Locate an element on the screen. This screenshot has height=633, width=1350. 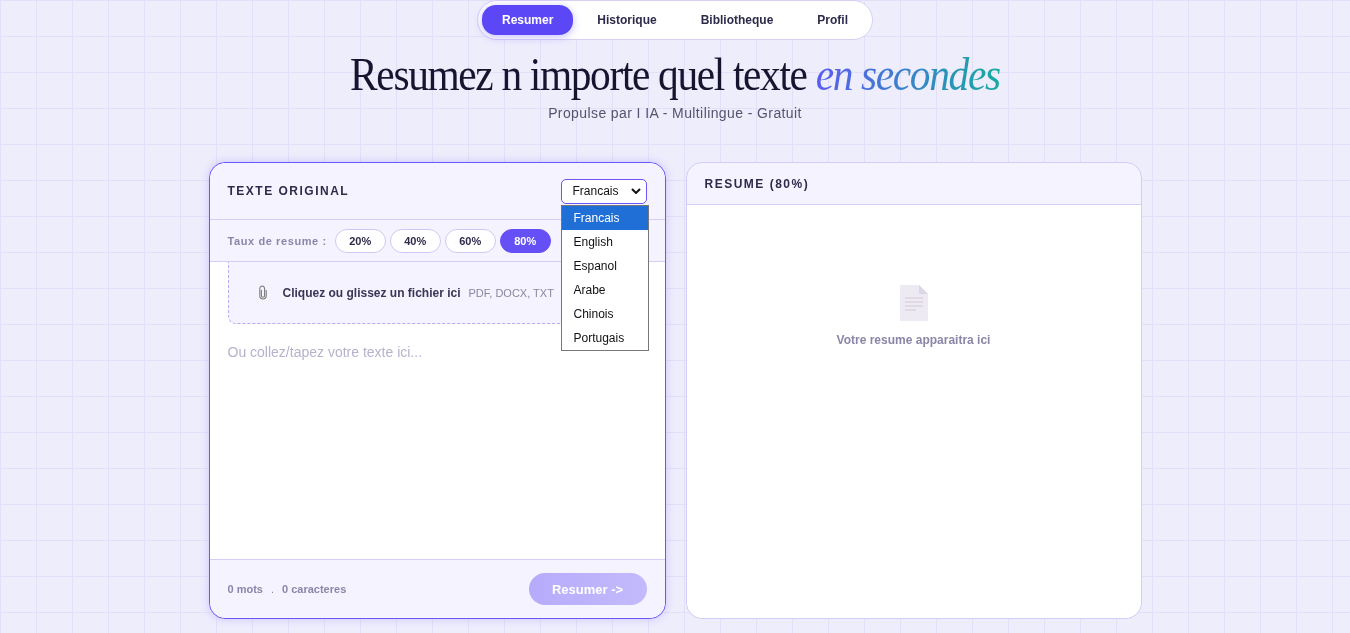
word-count: 0 mots is located at coordinates (245, 589).